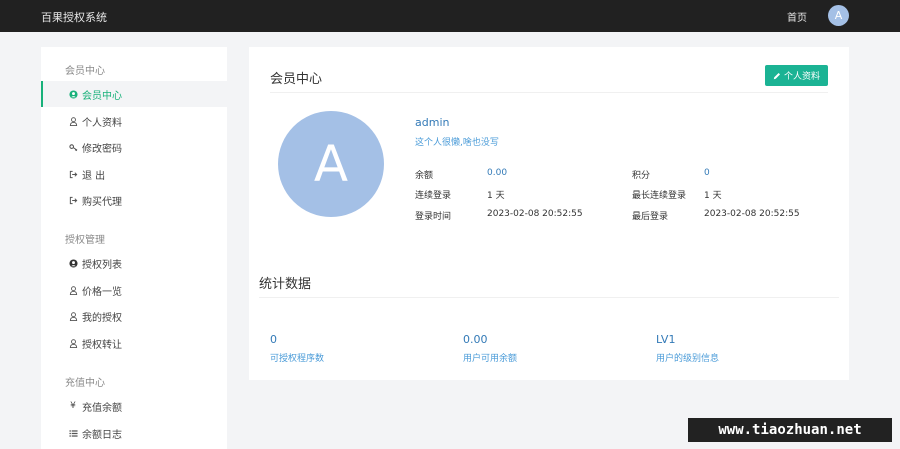 This screenshot has width=900, height=449. Describe the element at coordinates (424, 176) in the screenshot. I see `balance-label: 余额` at that location.